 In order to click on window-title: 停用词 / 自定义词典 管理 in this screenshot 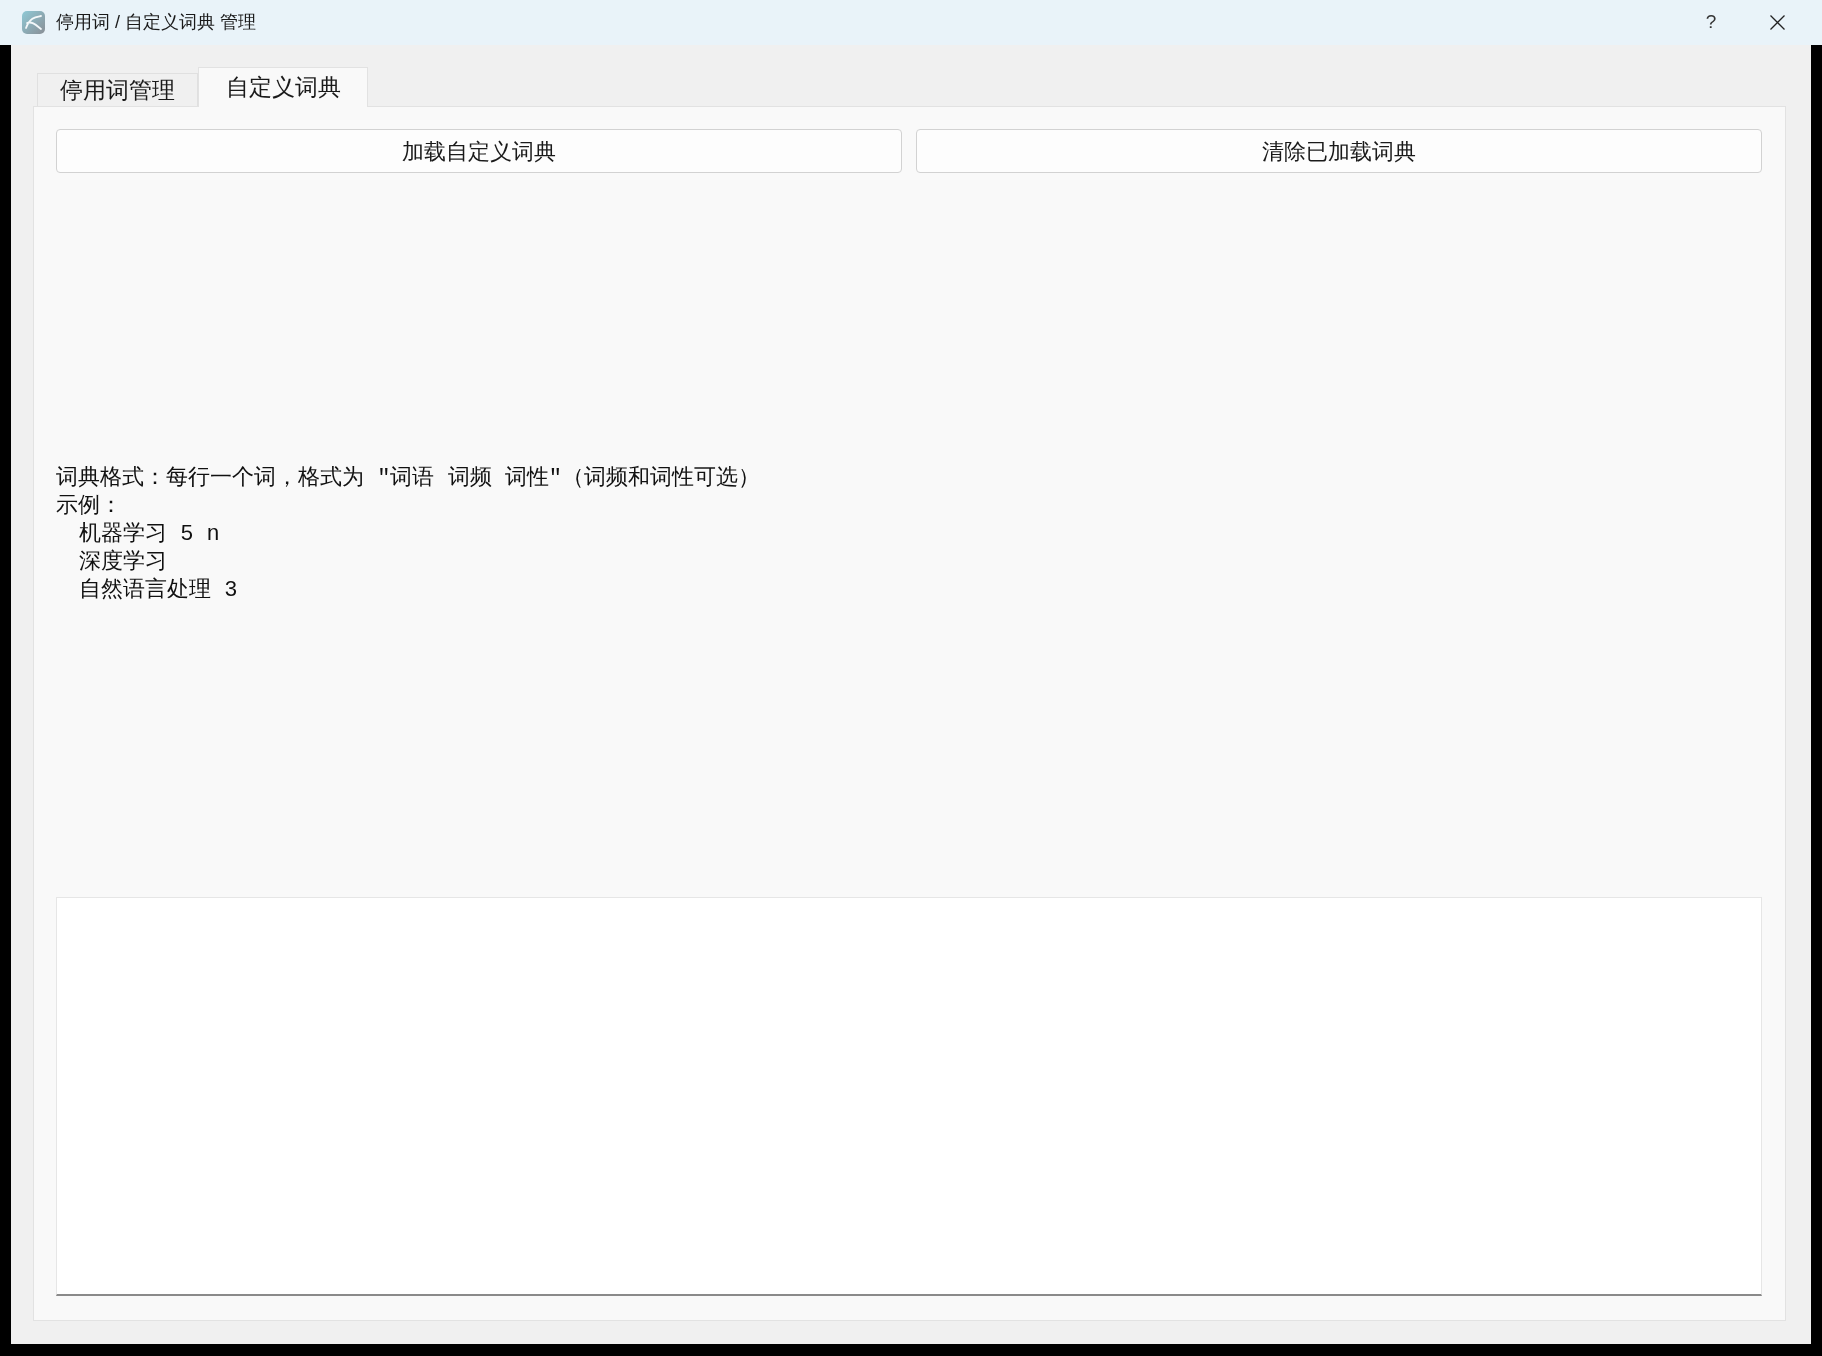, I will do `click(156, 22)`.